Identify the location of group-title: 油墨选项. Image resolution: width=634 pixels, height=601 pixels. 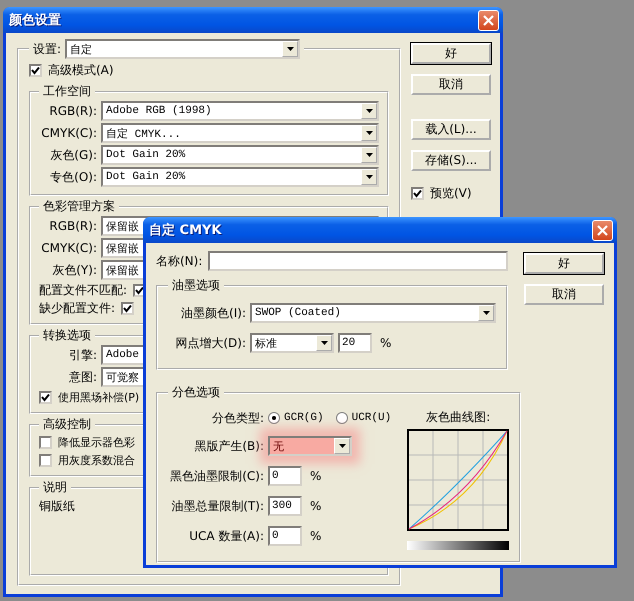
(196, 285).